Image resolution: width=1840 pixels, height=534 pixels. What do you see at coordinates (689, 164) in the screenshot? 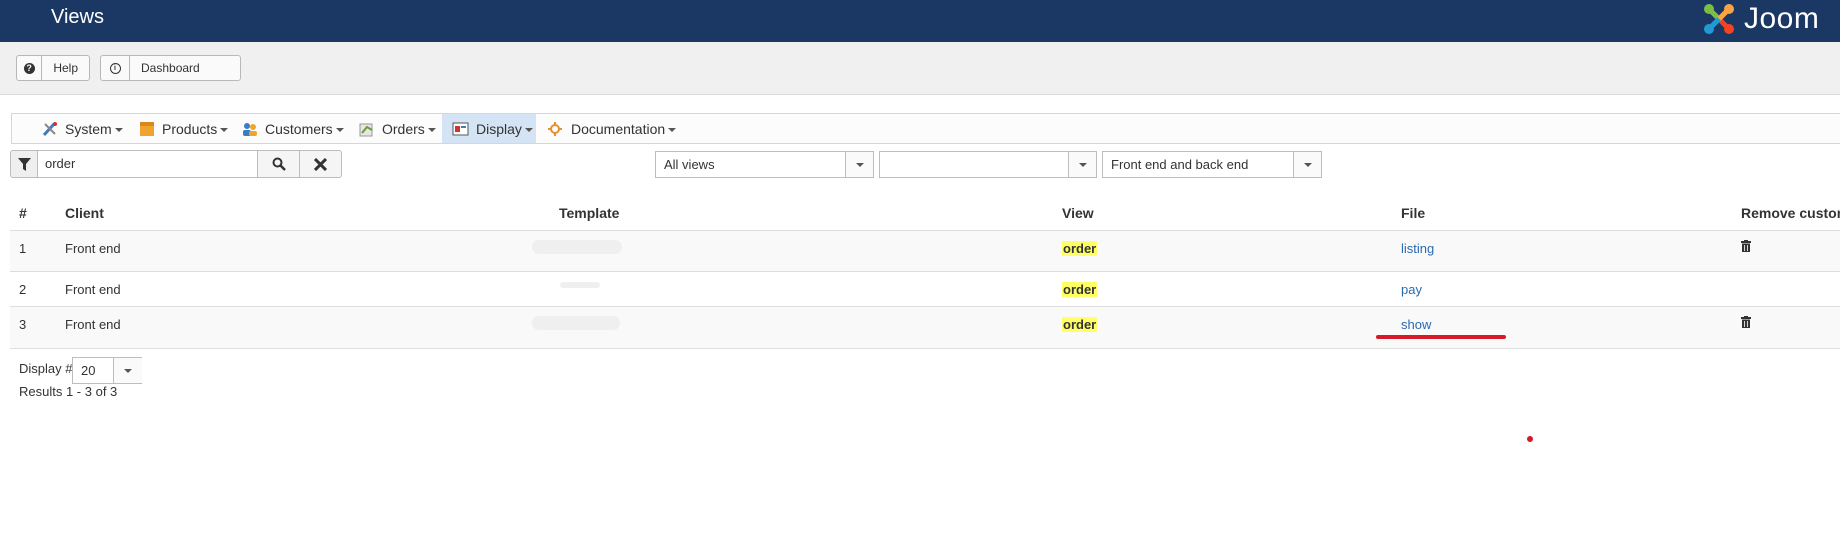
I see `views-select-value: All views` at bounding box center [689, 164].